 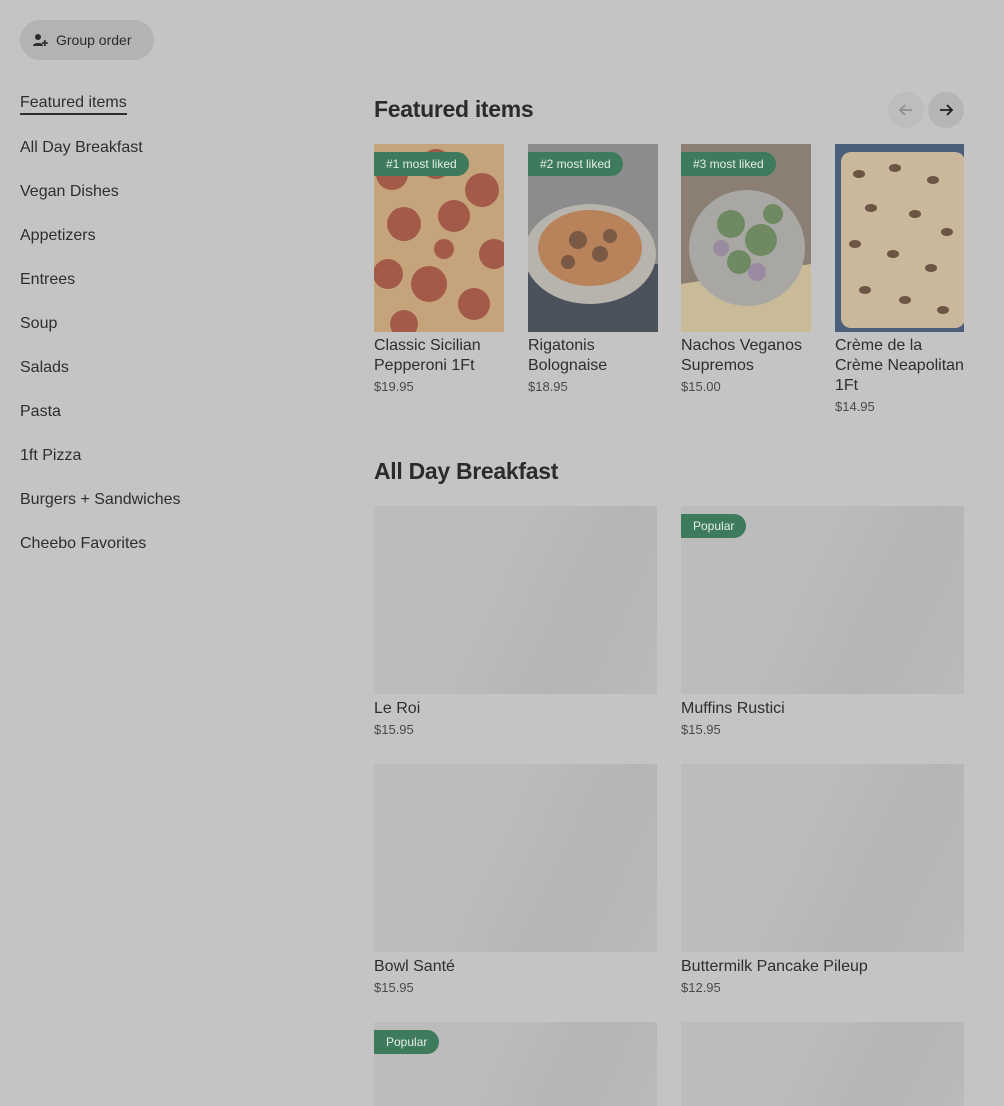 What do you see at coordinates (48, 279) in the screenshot?
I see `sidebar-item-label: Entrees` at bounding box center [48, 279].